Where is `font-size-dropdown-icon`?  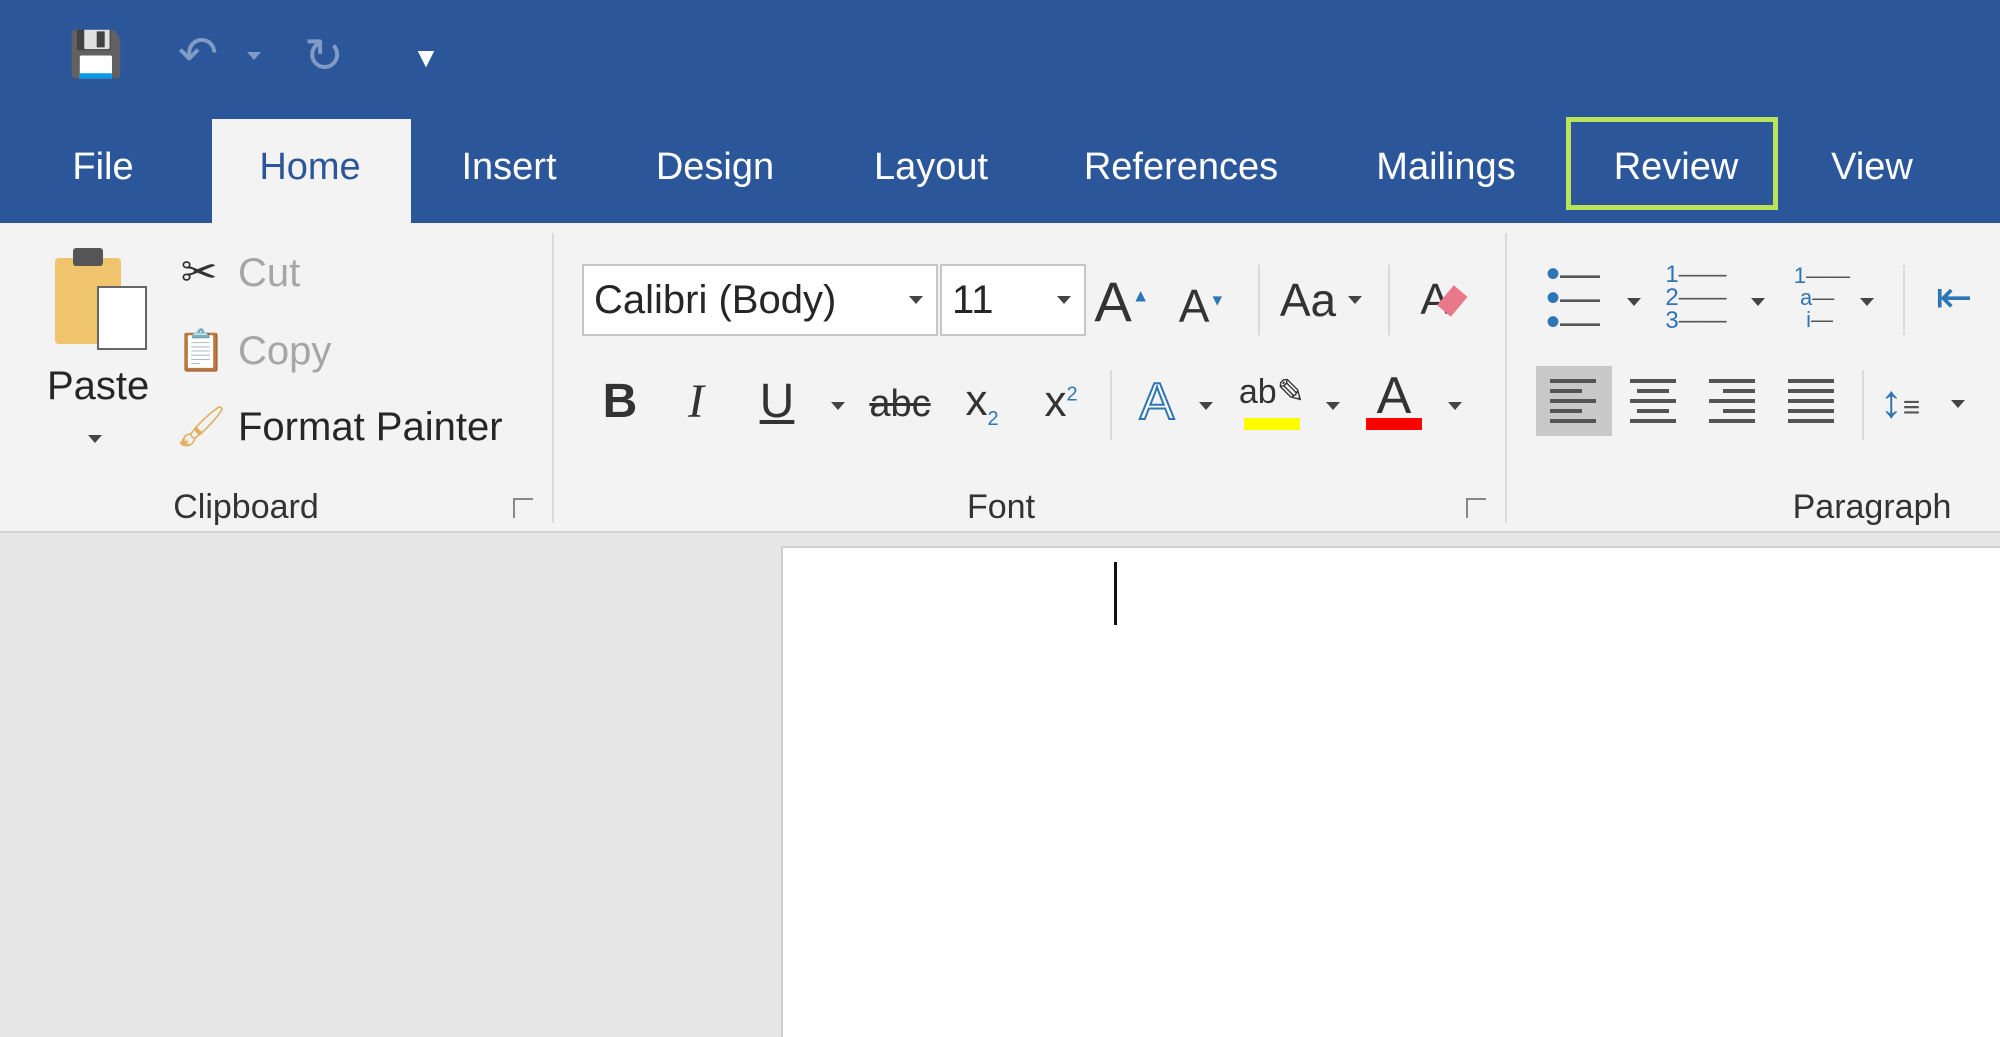
font-size-dropdown-icon is located at coordinates (1064, 300).